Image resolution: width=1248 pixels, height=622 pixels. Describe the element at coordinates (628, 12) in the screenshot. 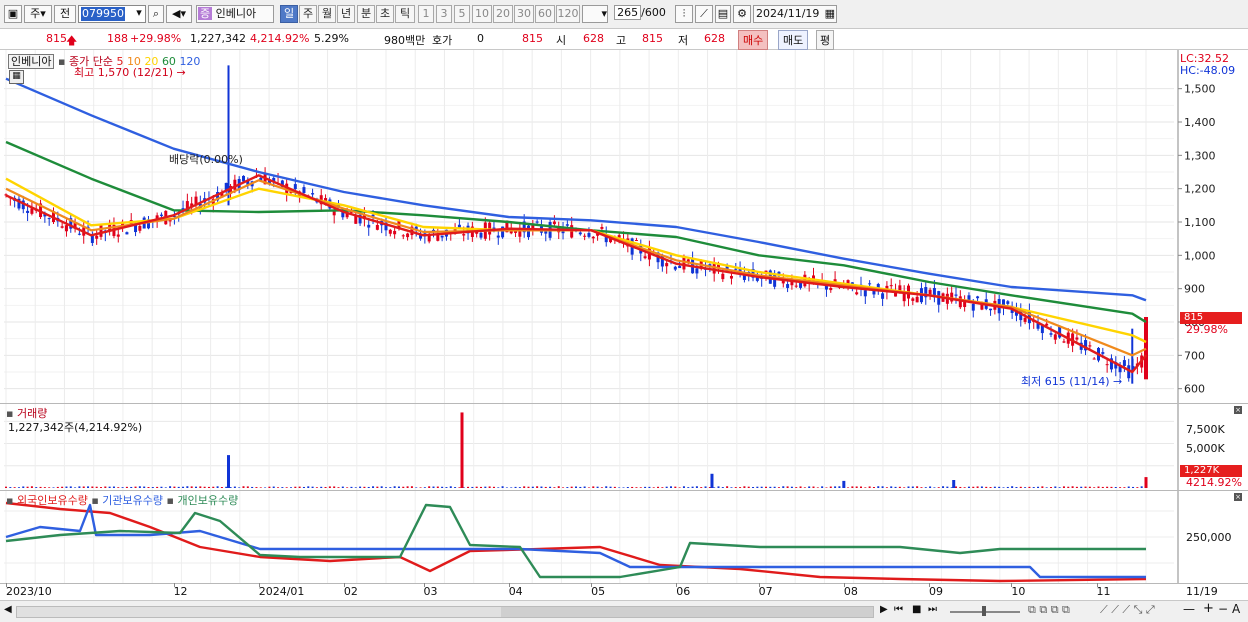

I see `count-value: 265` at that location.